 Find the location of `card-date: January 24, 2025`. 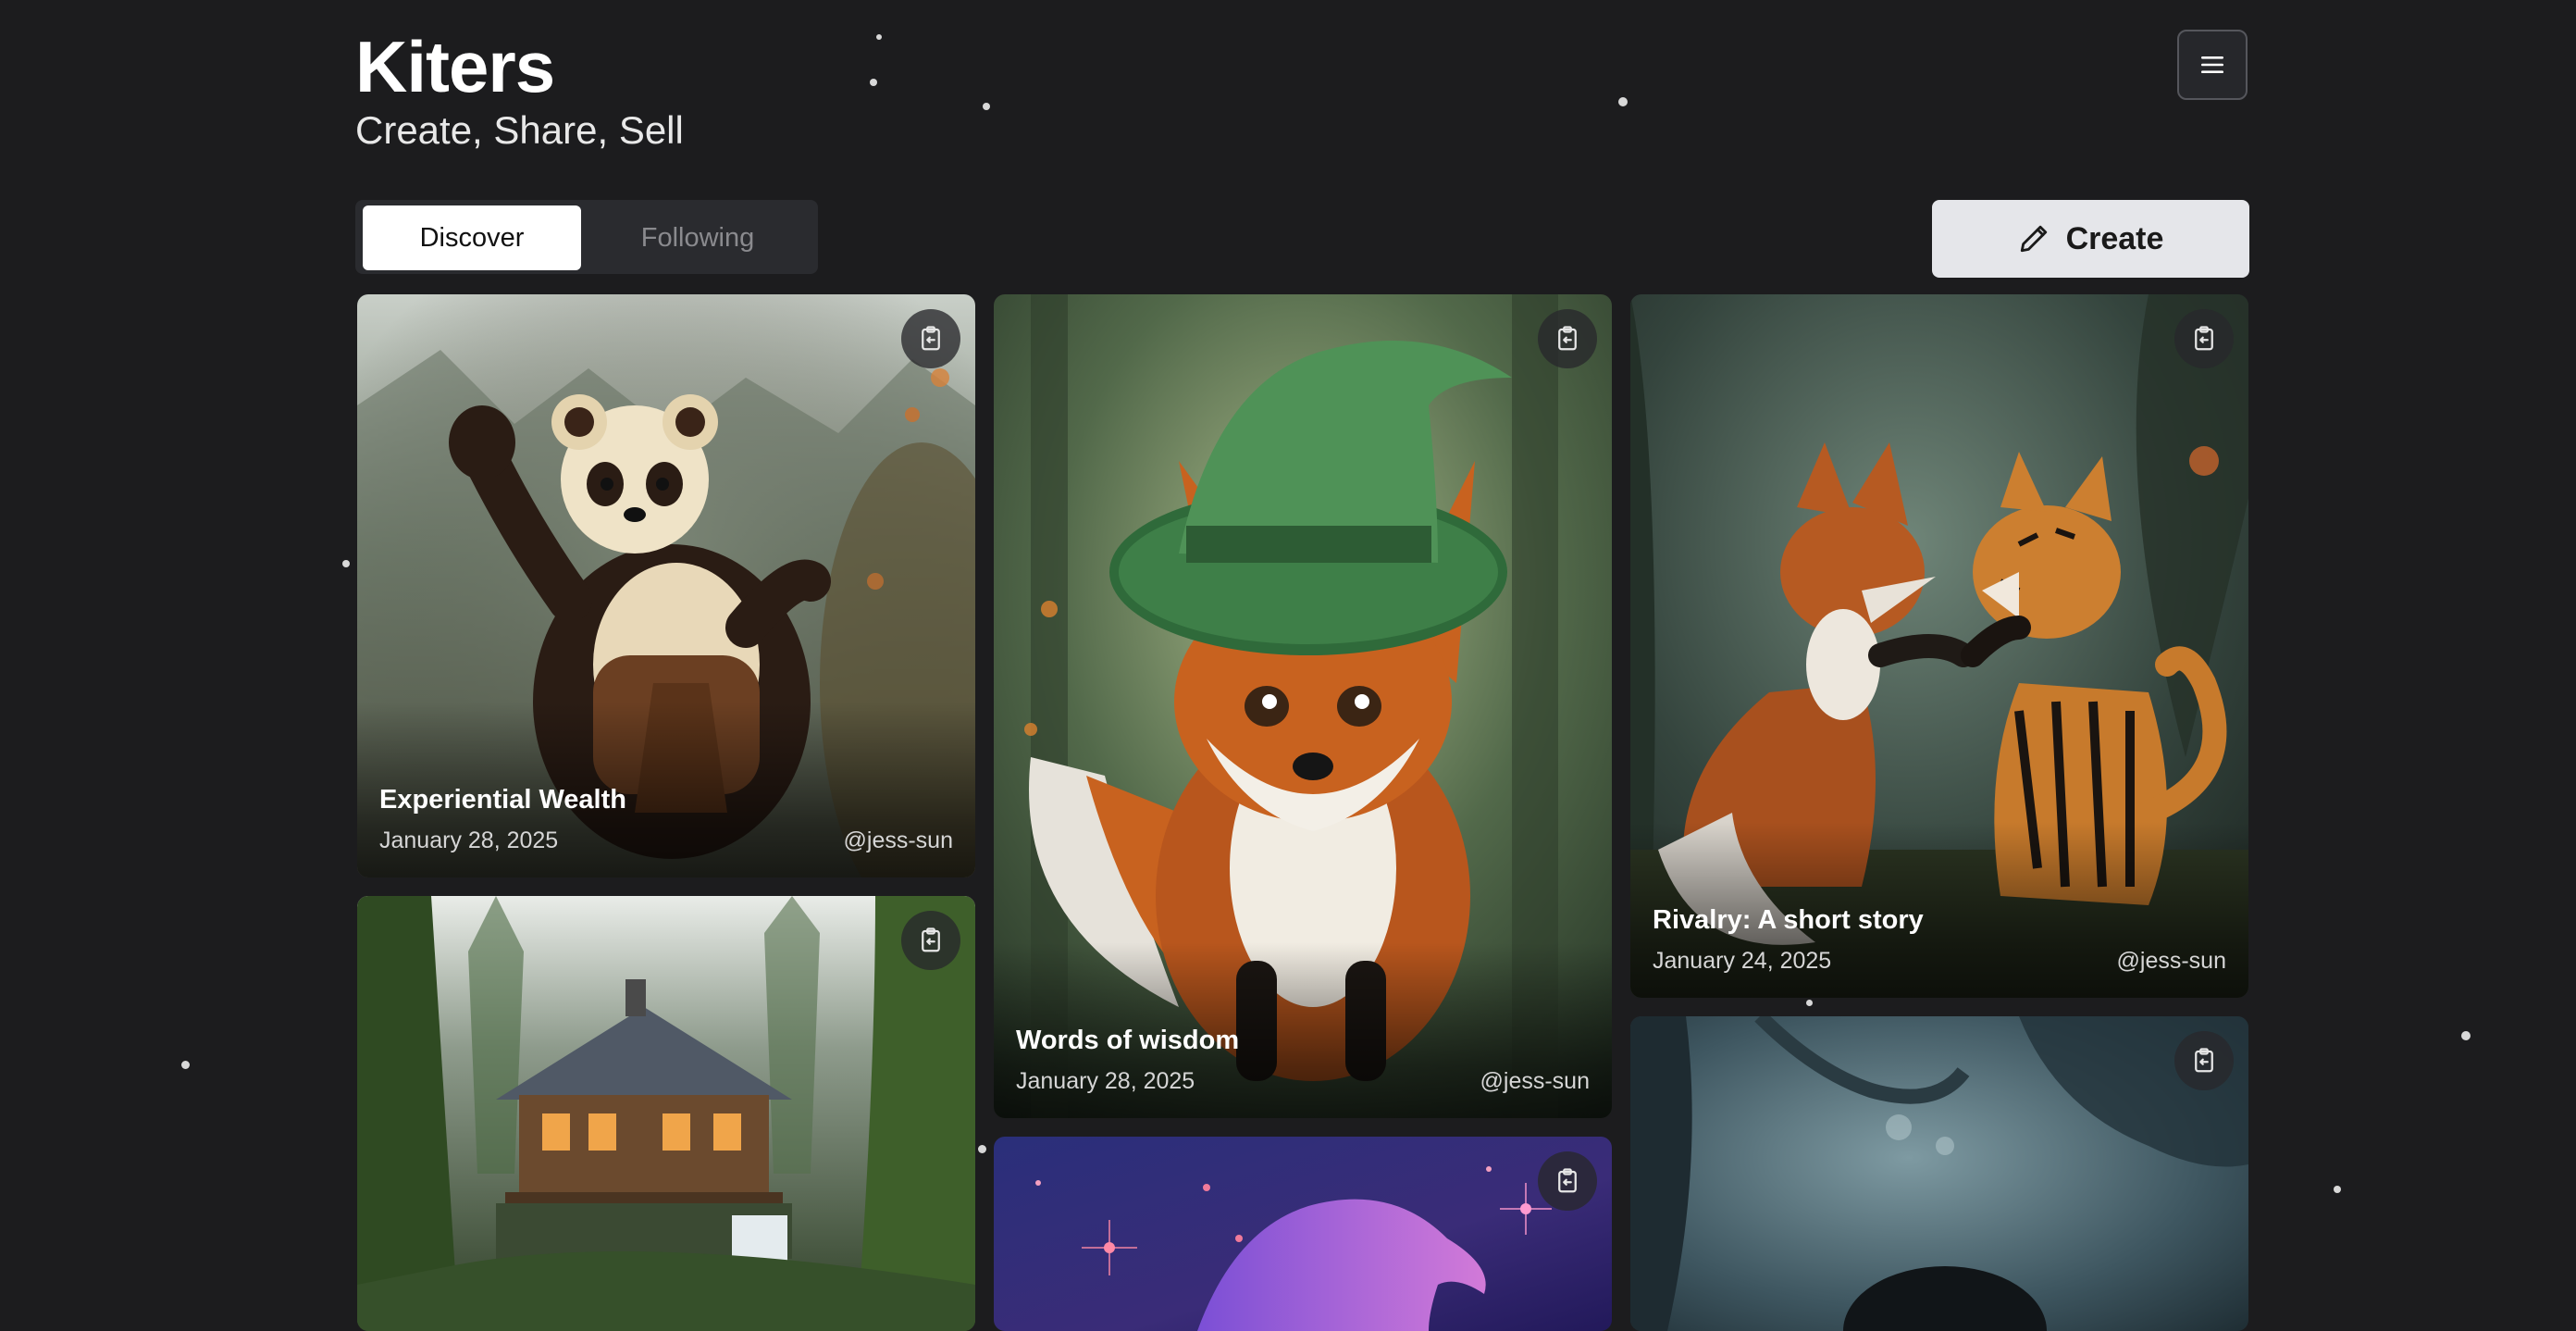

card-date: January 24, 2025 is located at coordinates (1743, 961).